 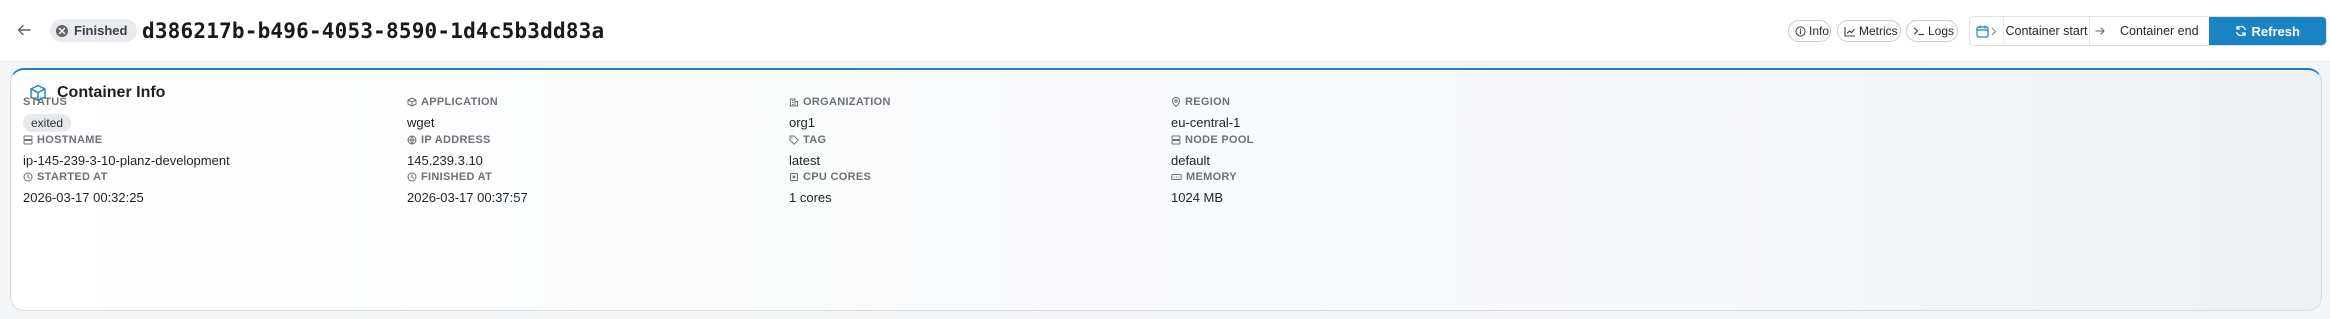 I want to click on terminal-icon, so click(x=1919, y=31).